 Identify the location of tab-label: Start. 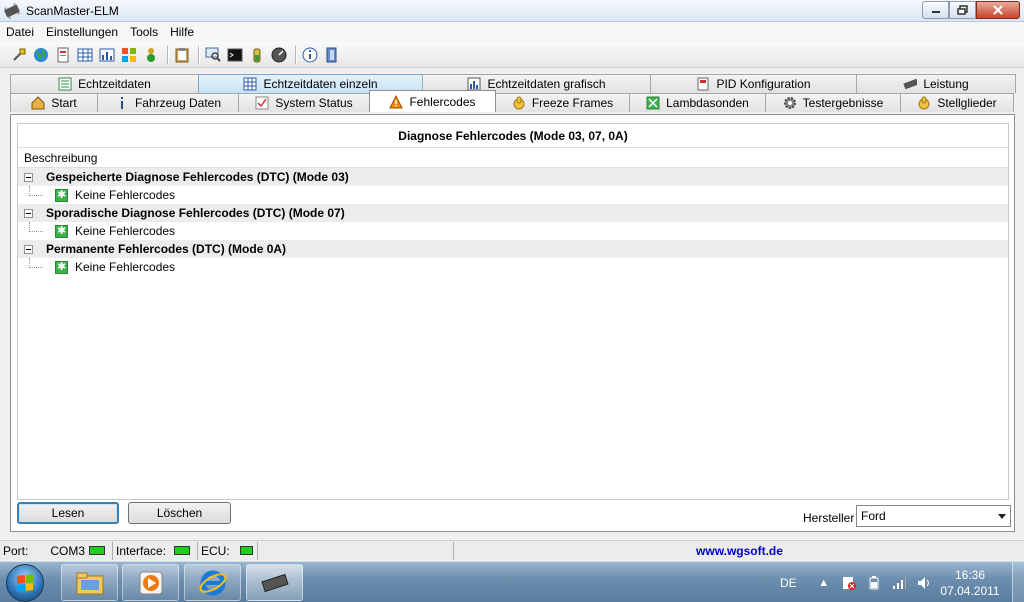
(64, 103).